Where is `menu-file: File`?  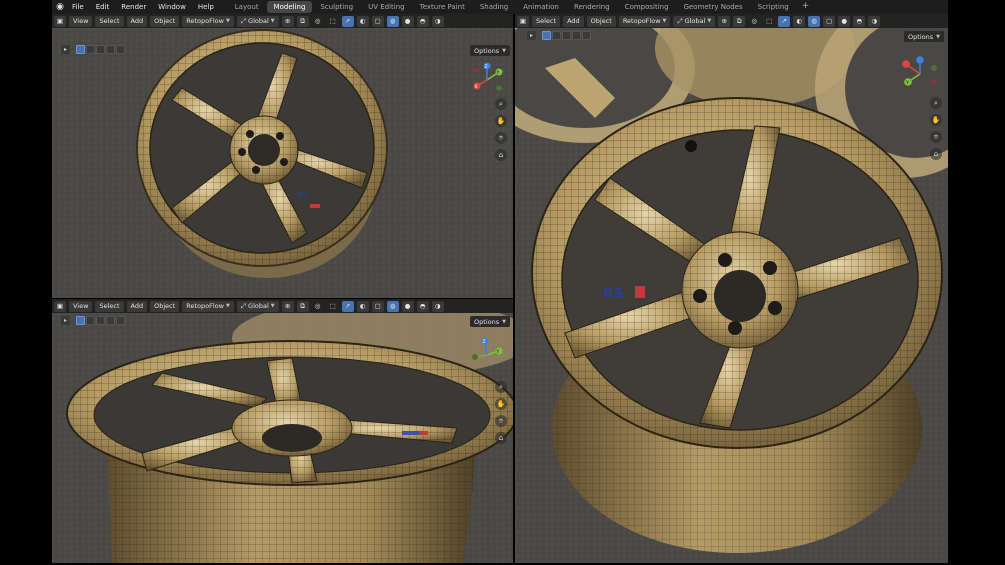
menu-file: File is located at coordinates (78, 7).